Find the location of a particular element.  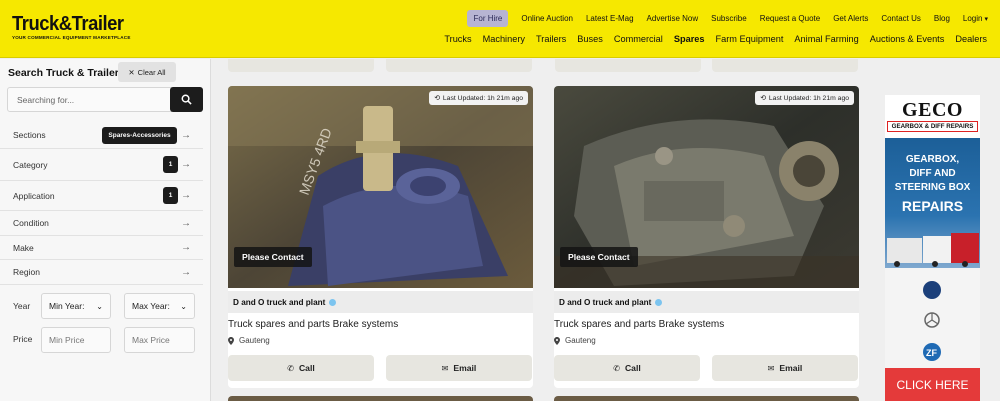

filter-condition: Condition → is located at coordinates (101, 223).